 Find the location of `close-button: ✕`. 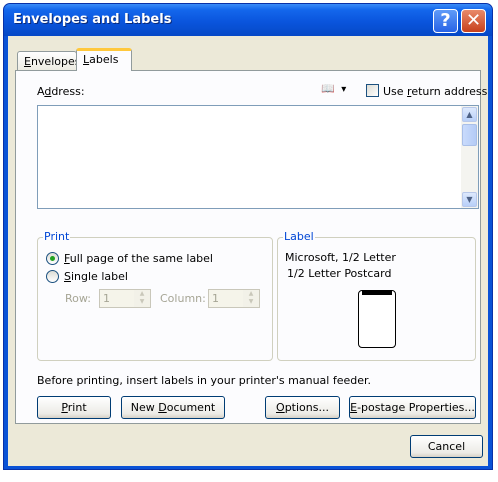

close-button: ✕ is located at coordinates (473, 21).